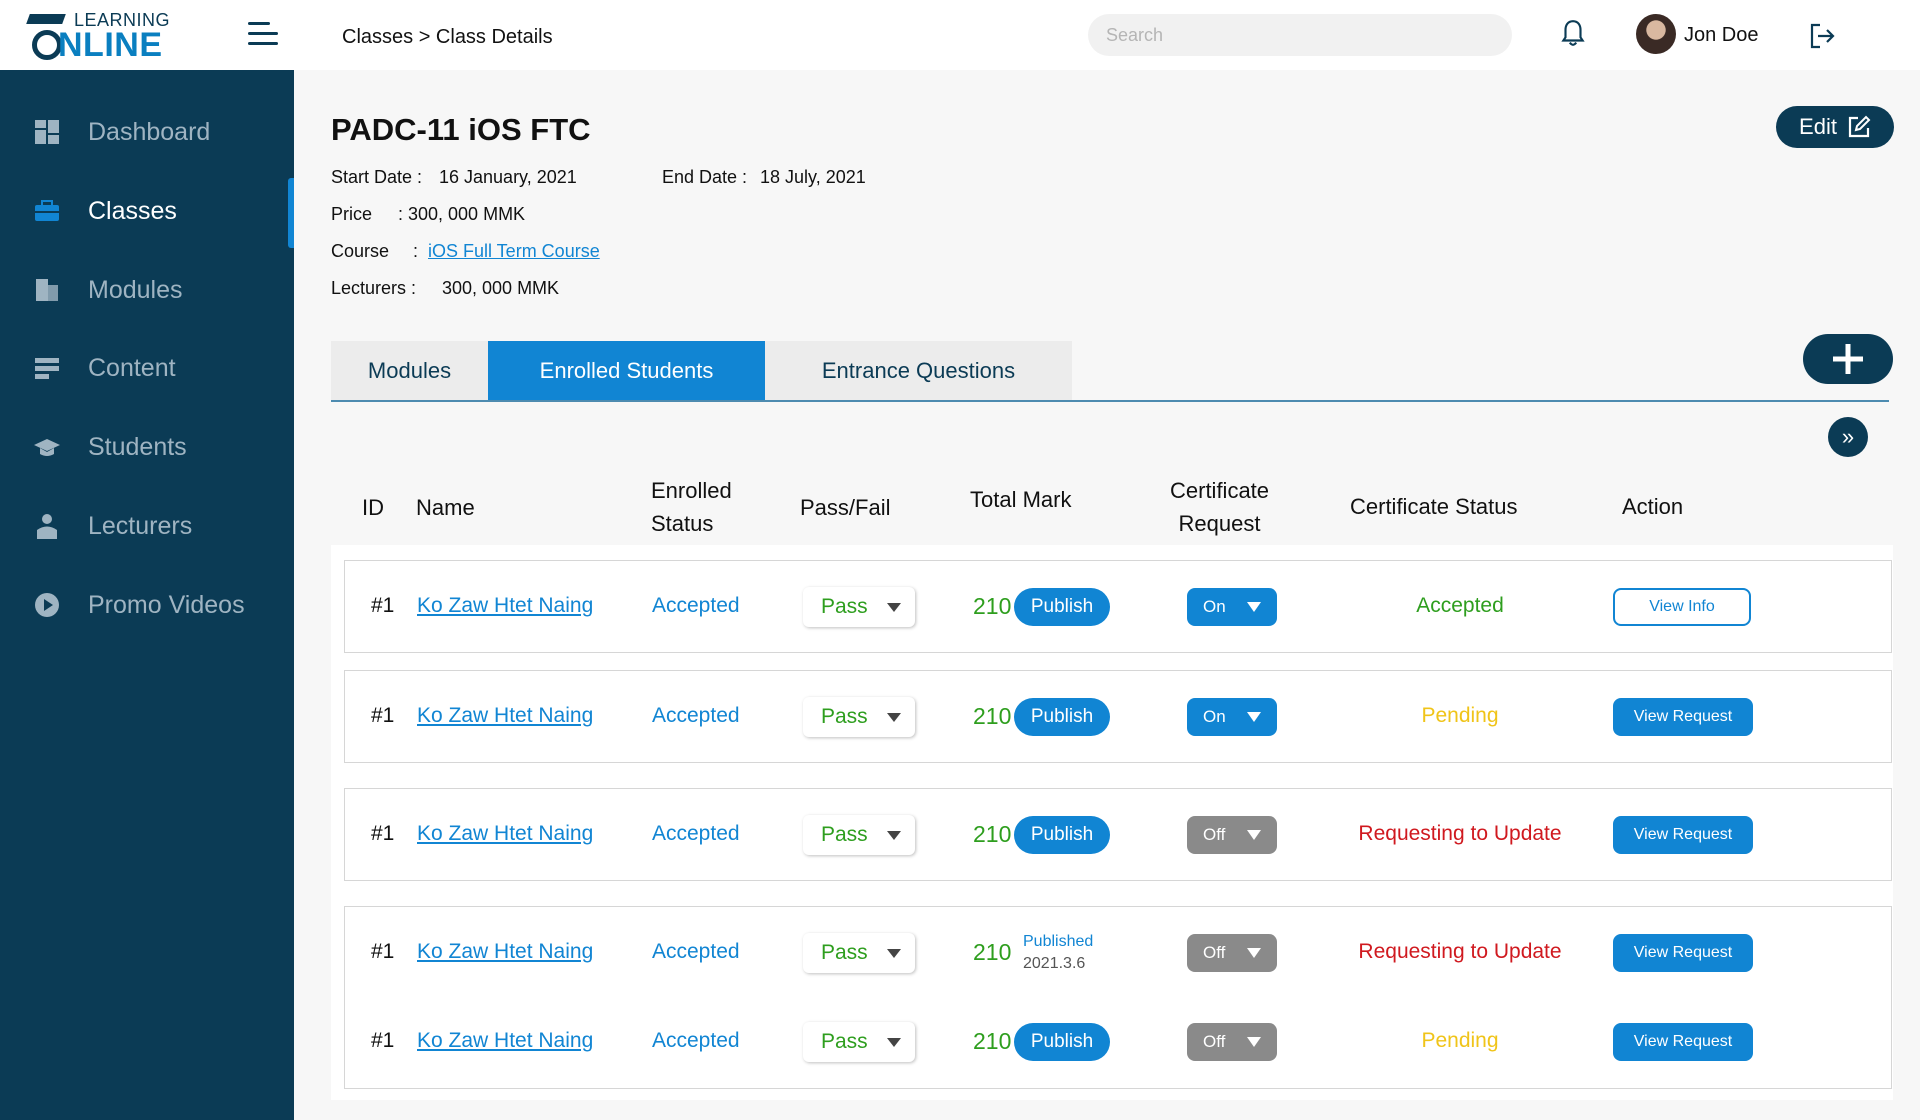  Describe the element at coordinates (445, 507) in the screenshot. I see `column-header-name: Name` at that location.